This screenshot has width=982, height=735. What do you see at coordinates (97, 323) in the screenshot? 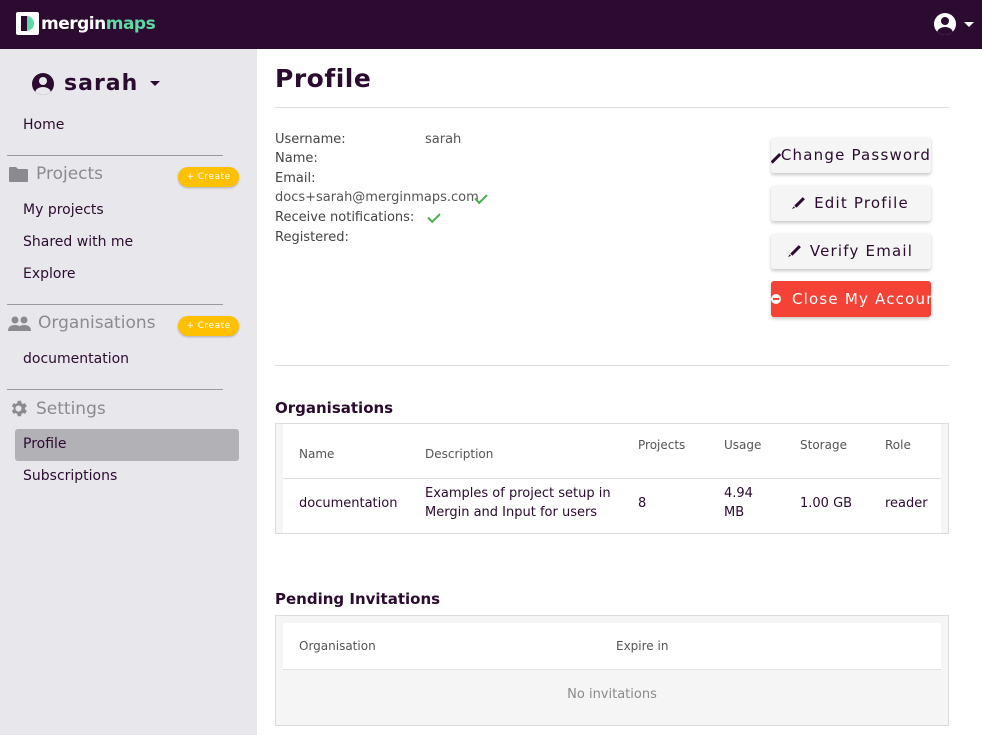
I see `sidebar-section-organisations-label: Organisations` at bounding box center [97, 323].